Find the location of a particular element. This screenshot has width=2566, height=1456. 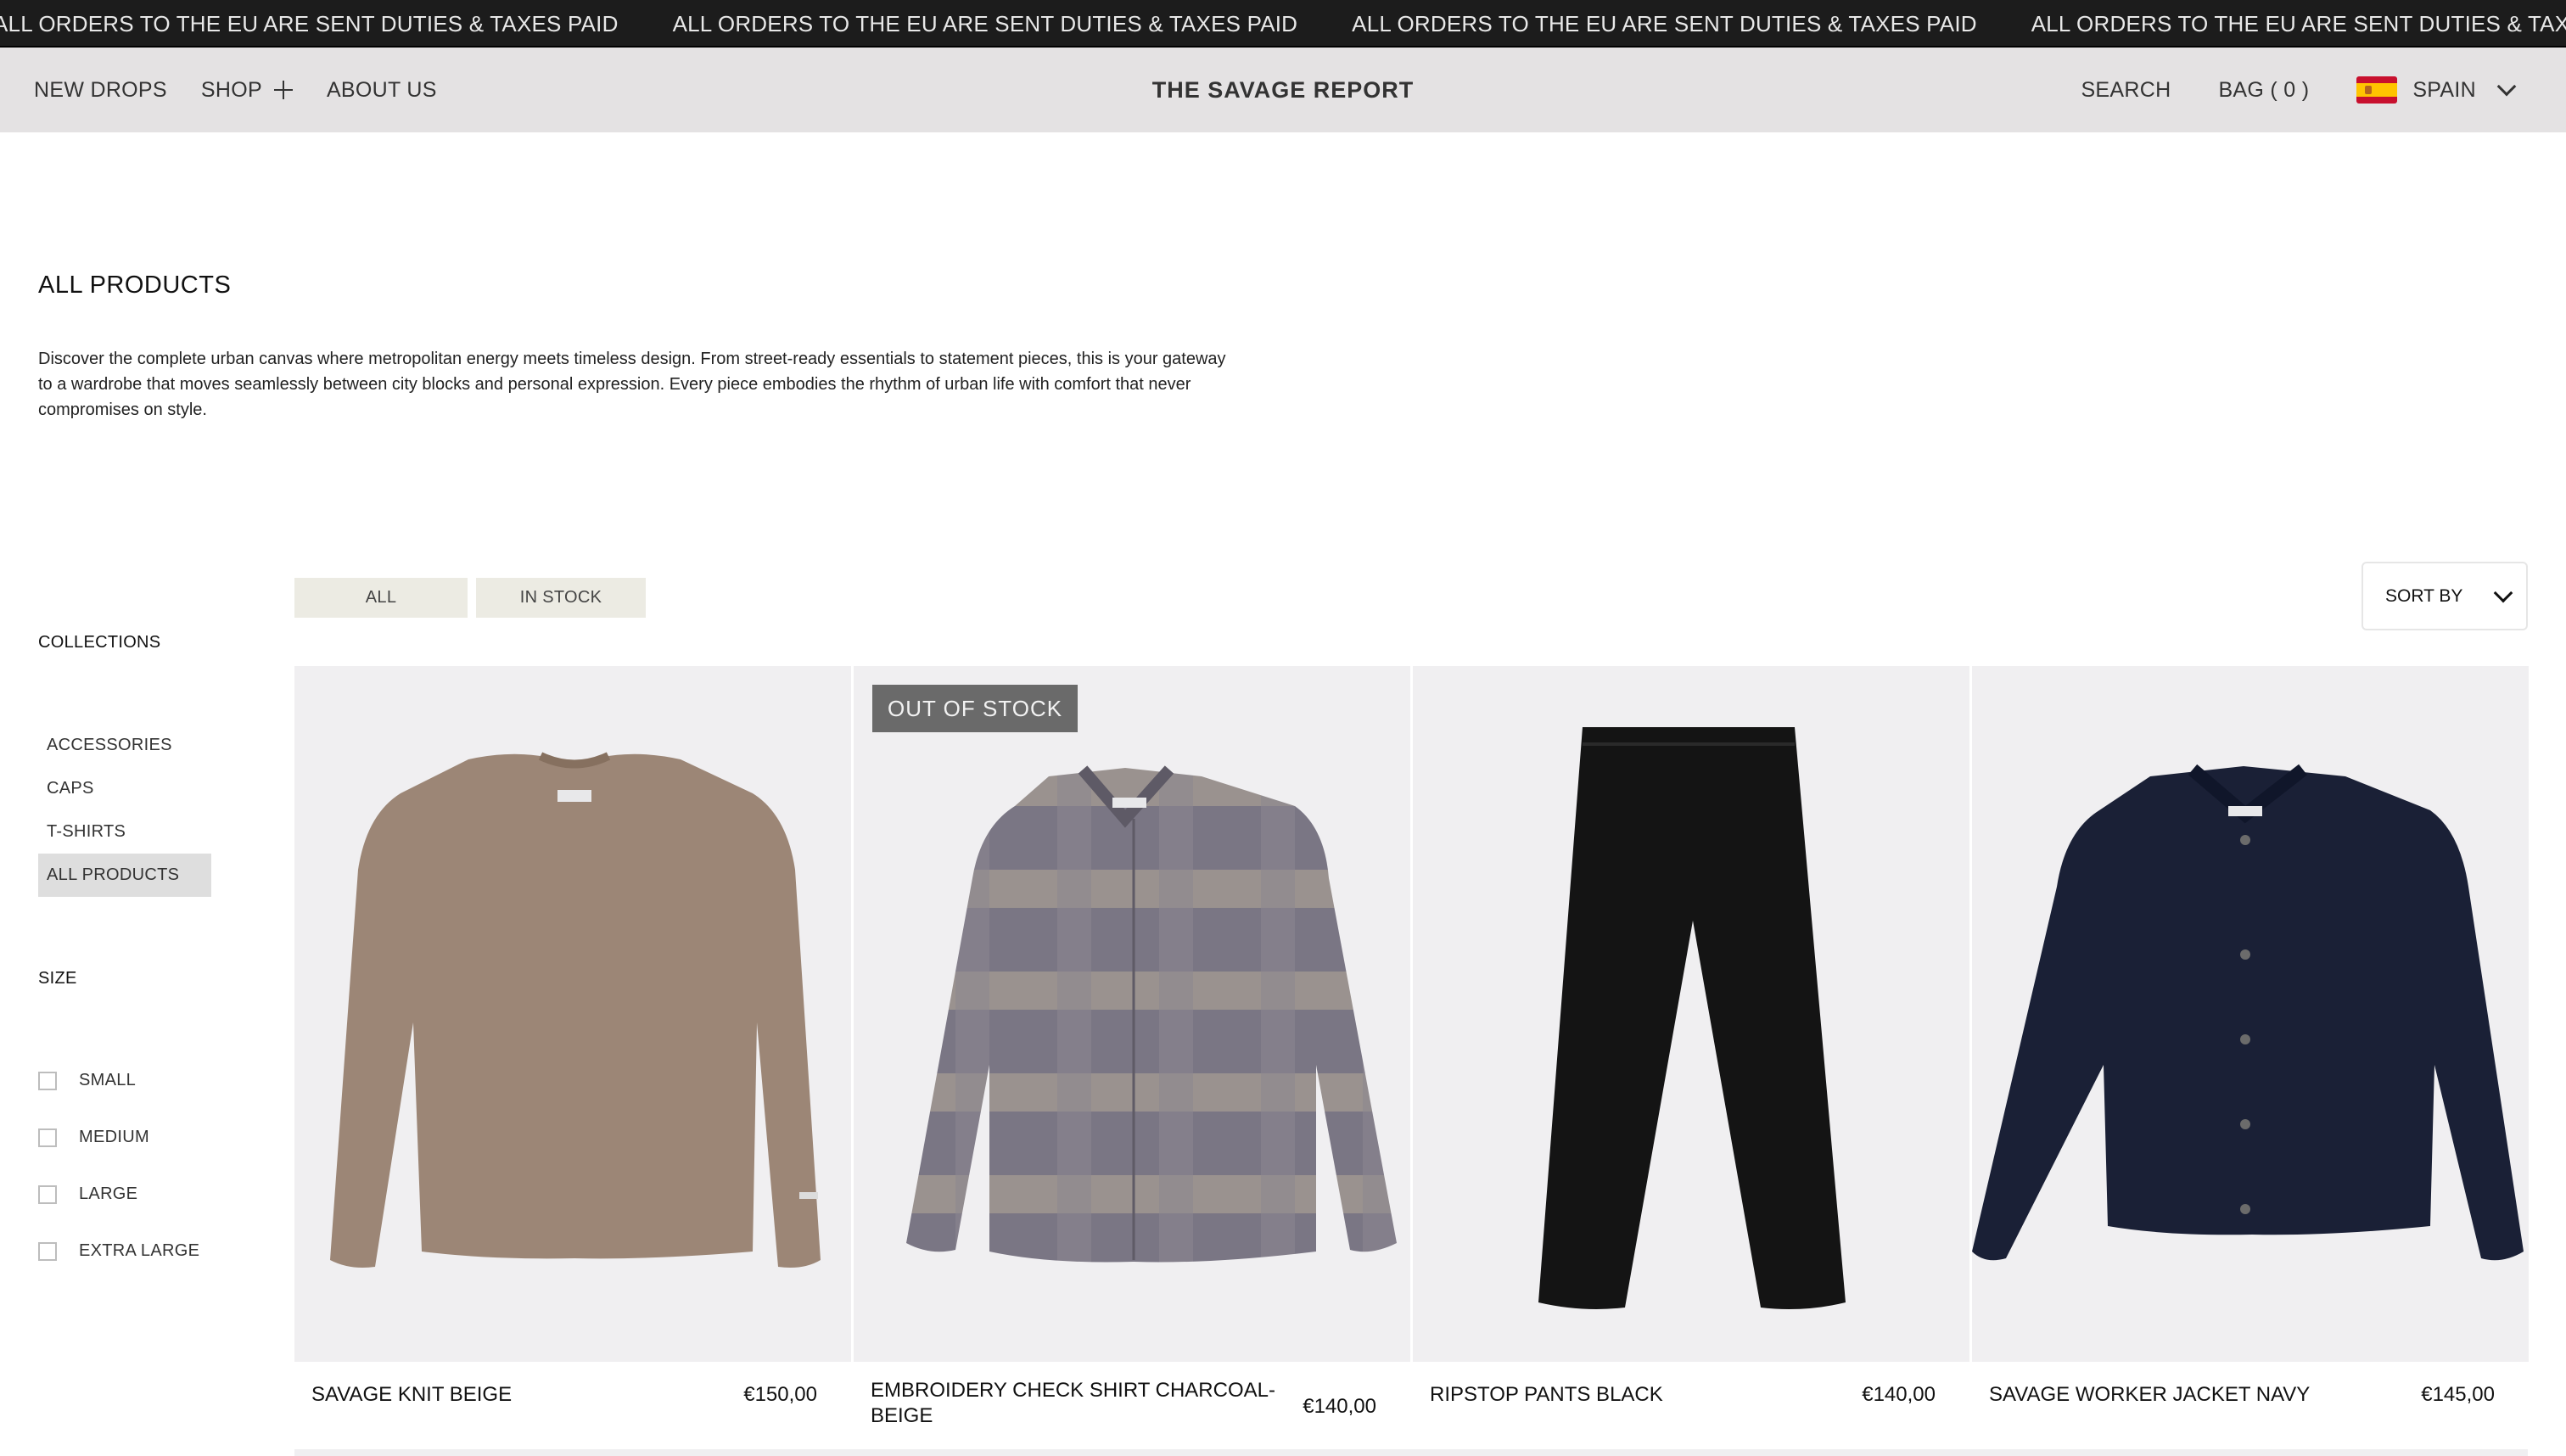

nav-shop-label: SHOP is located at coordinates (231, 89).